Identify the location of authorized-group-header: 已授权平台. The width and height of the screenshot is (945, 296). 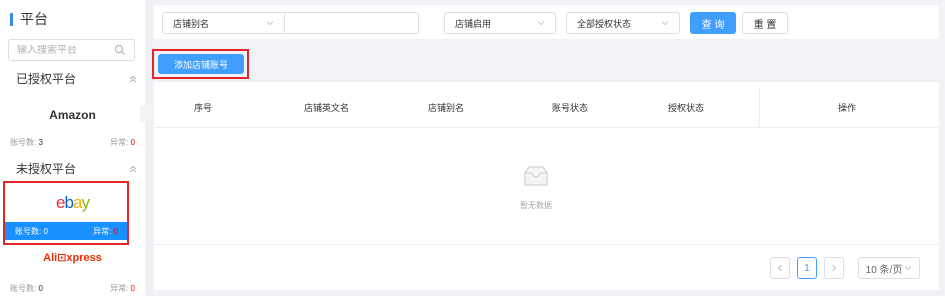
(77, 78).